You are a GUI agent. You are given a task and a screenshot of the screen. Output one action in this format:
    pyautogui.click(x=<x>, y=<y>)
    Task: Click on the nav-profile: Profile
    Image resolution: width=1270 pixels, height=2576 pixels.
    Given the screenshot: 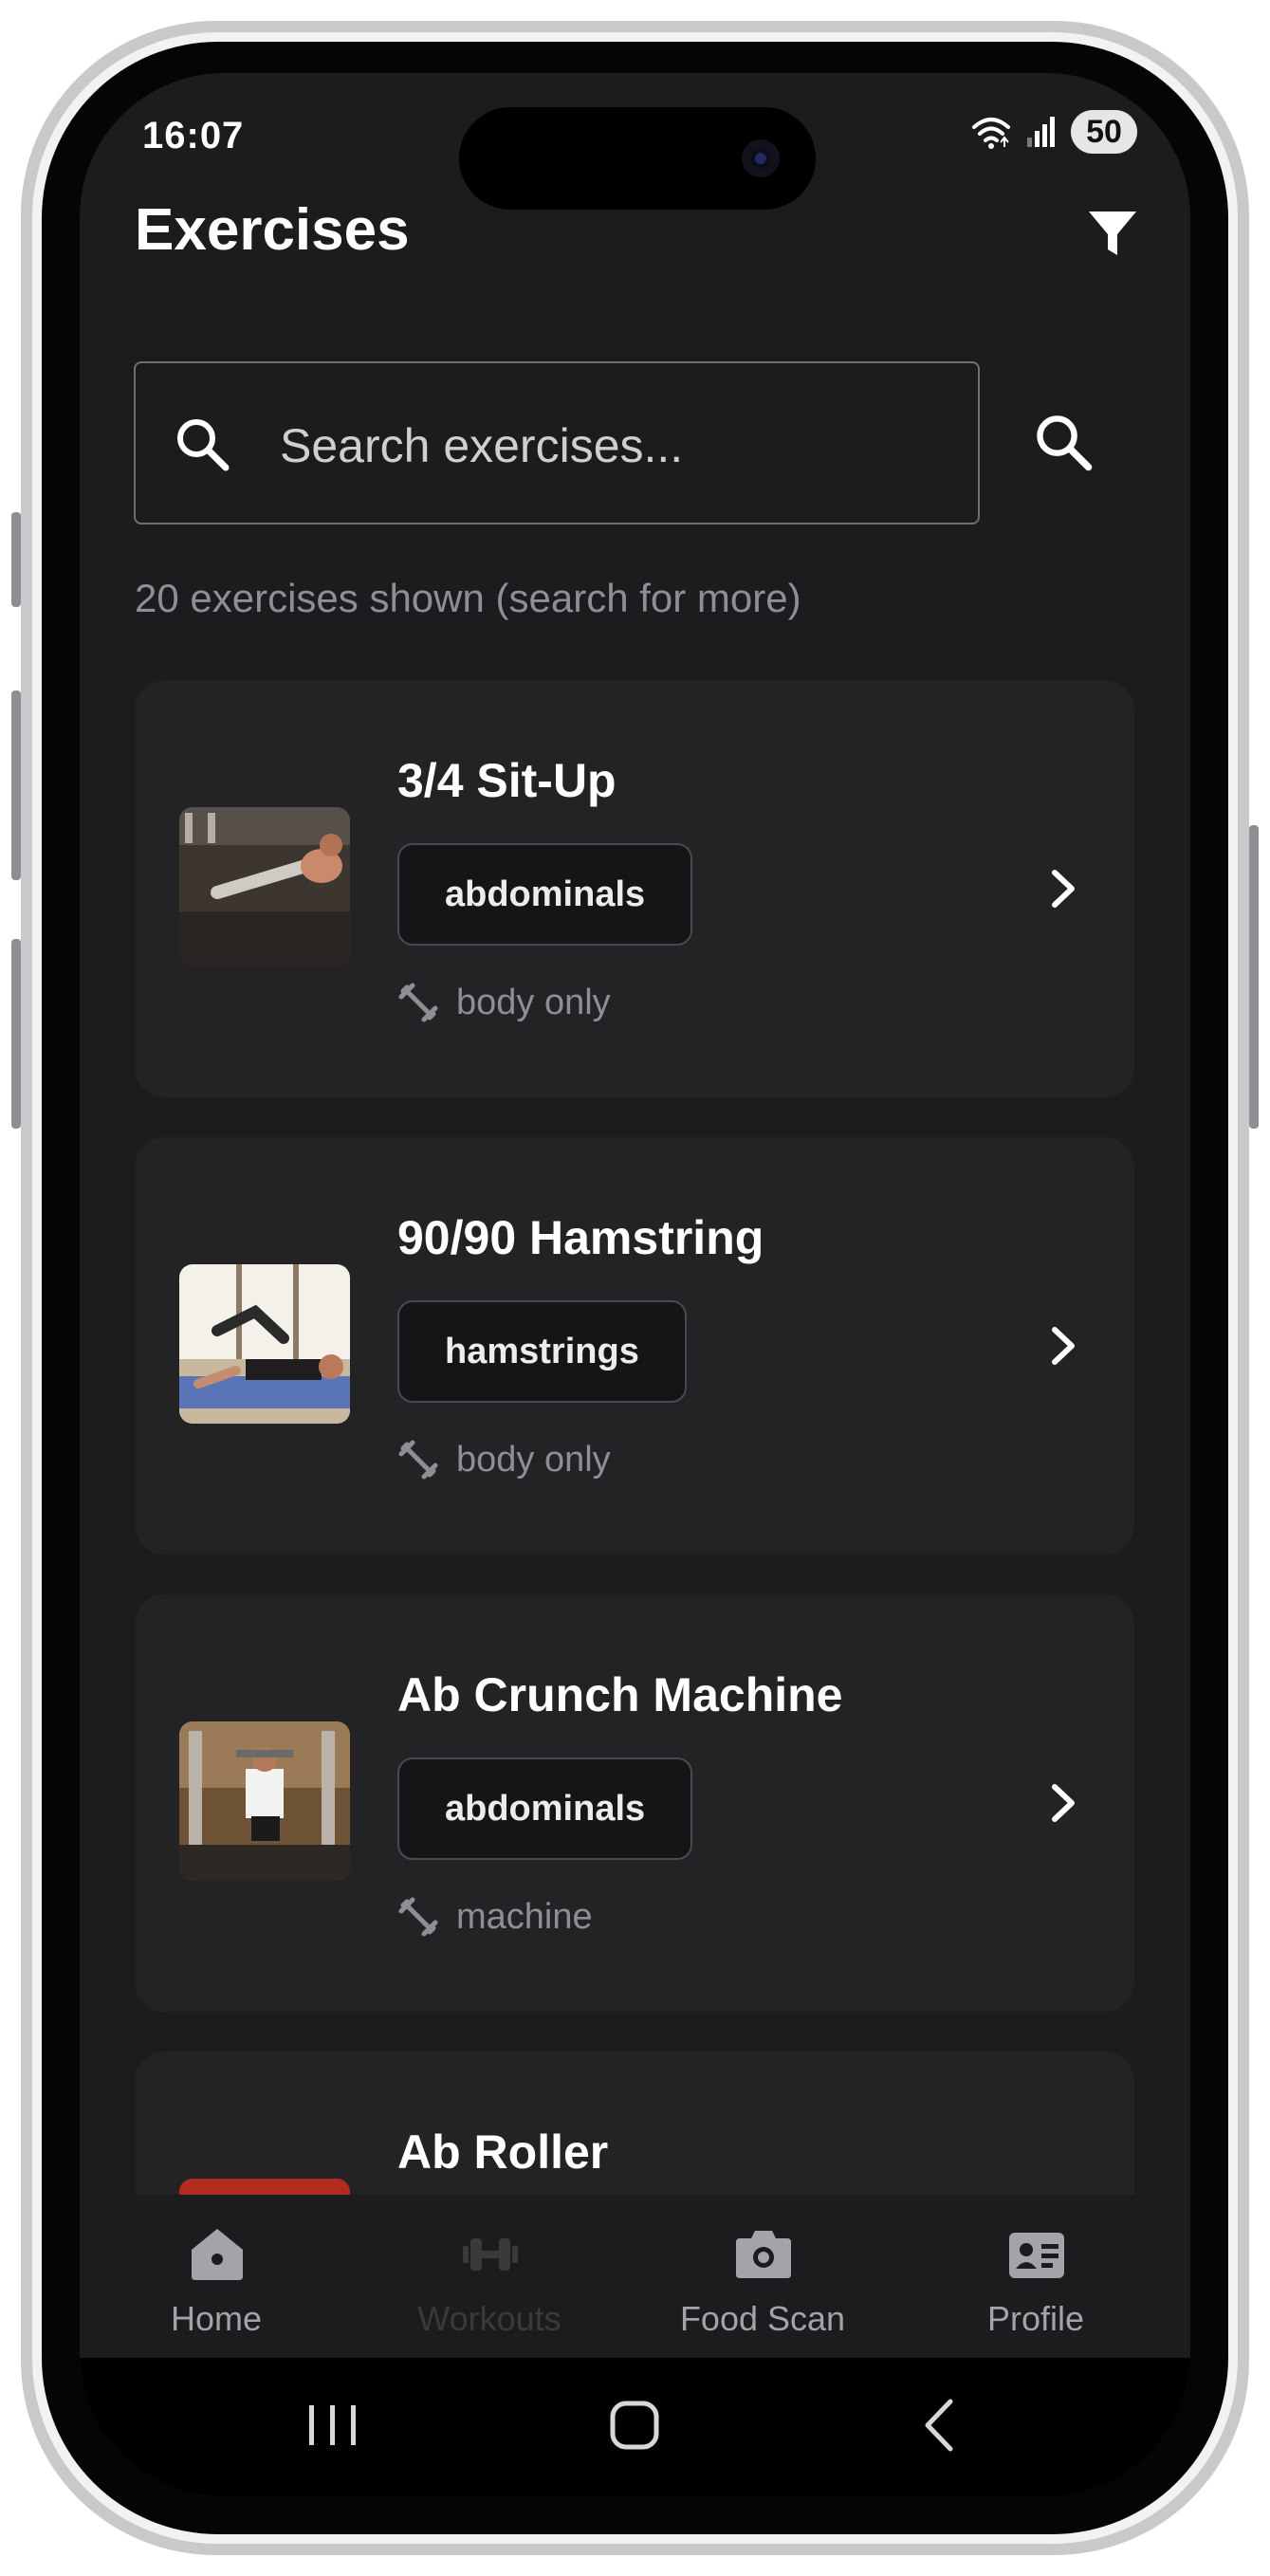 What is the action you would take?
    pyautogui.click(x=1036, y=2277)
    